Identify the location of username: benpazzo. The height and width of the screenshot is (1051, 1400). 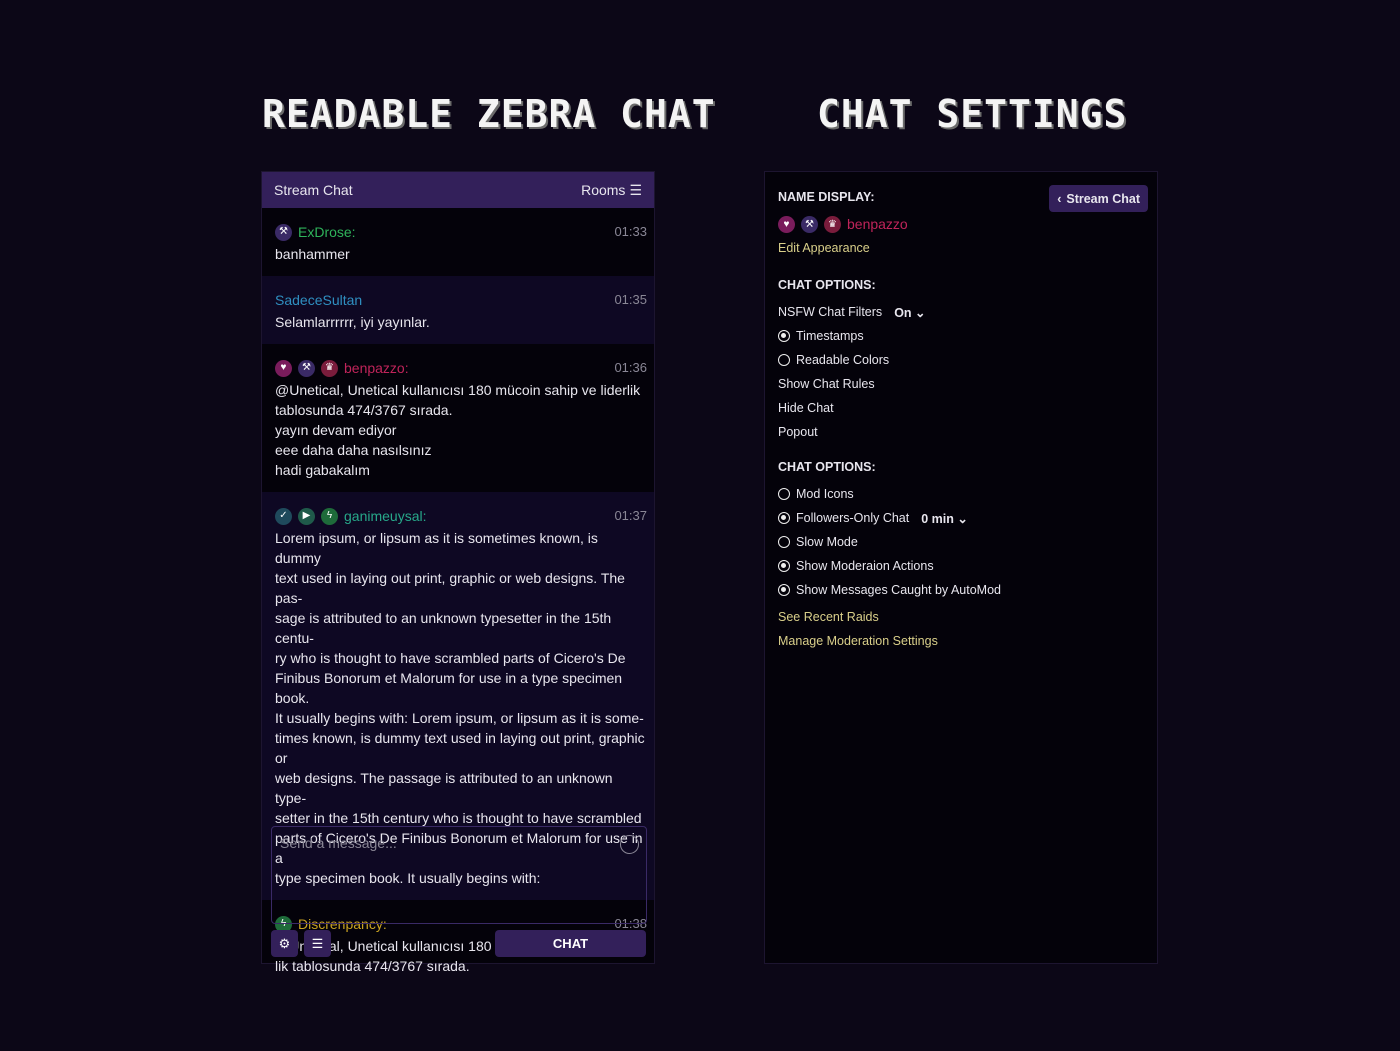
(877, 224).